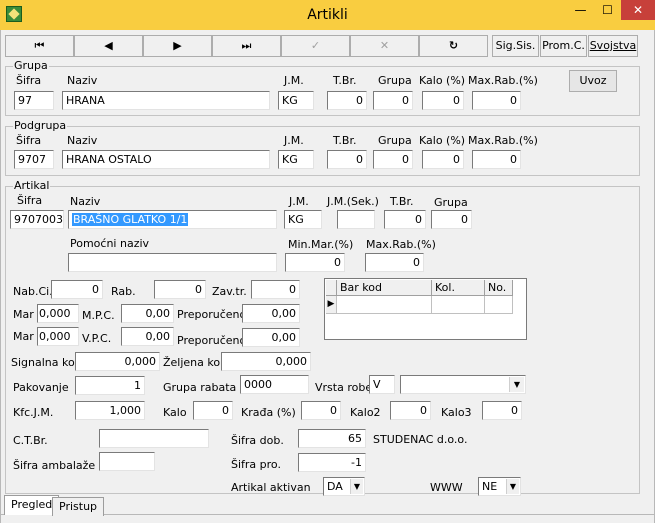 The height and width of the screenshot is (523, 655). Describe the element at coordinates (266, 361) in the screenshot. I see `zeljena-kol-field: 0,000` at that location.